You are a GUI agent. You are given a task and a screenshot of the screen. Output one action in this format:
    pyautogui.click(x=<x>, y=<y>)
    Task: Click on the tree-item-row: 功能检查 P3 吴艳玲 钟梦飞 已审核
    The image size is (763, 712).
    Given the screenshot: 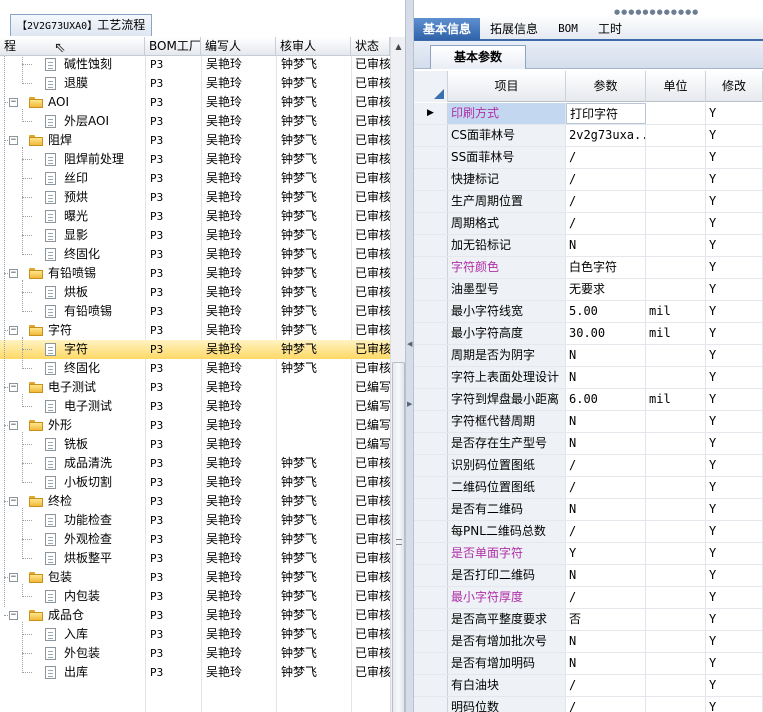 What is the action you would take?
    pyautogui.click(x=195, y=520)
    